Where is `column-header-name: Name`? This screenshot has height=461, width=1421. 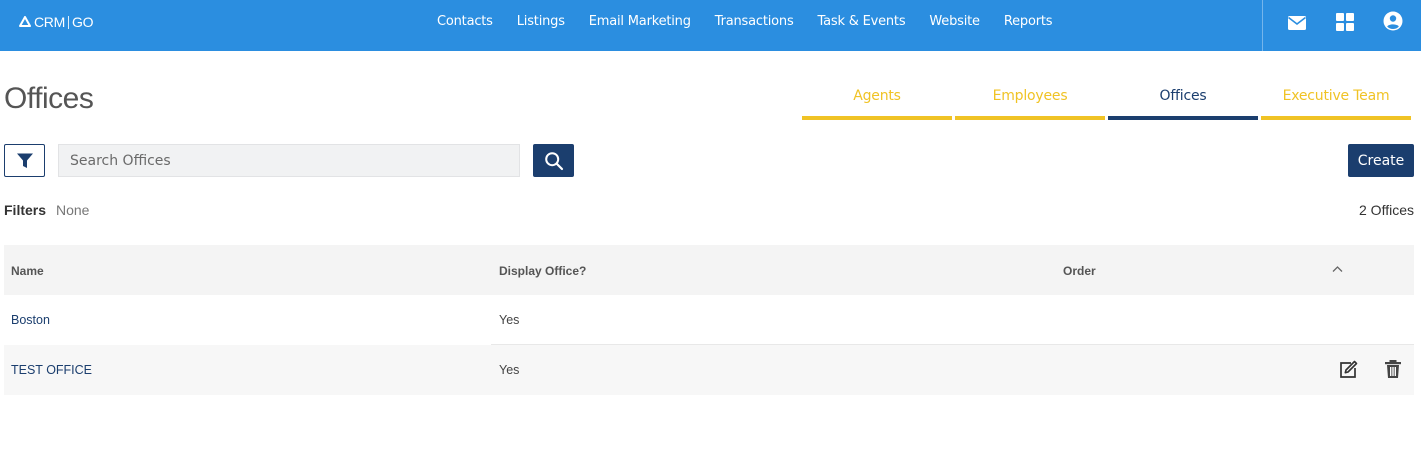 column-header-name: Name is located at coordinates (27, 271).